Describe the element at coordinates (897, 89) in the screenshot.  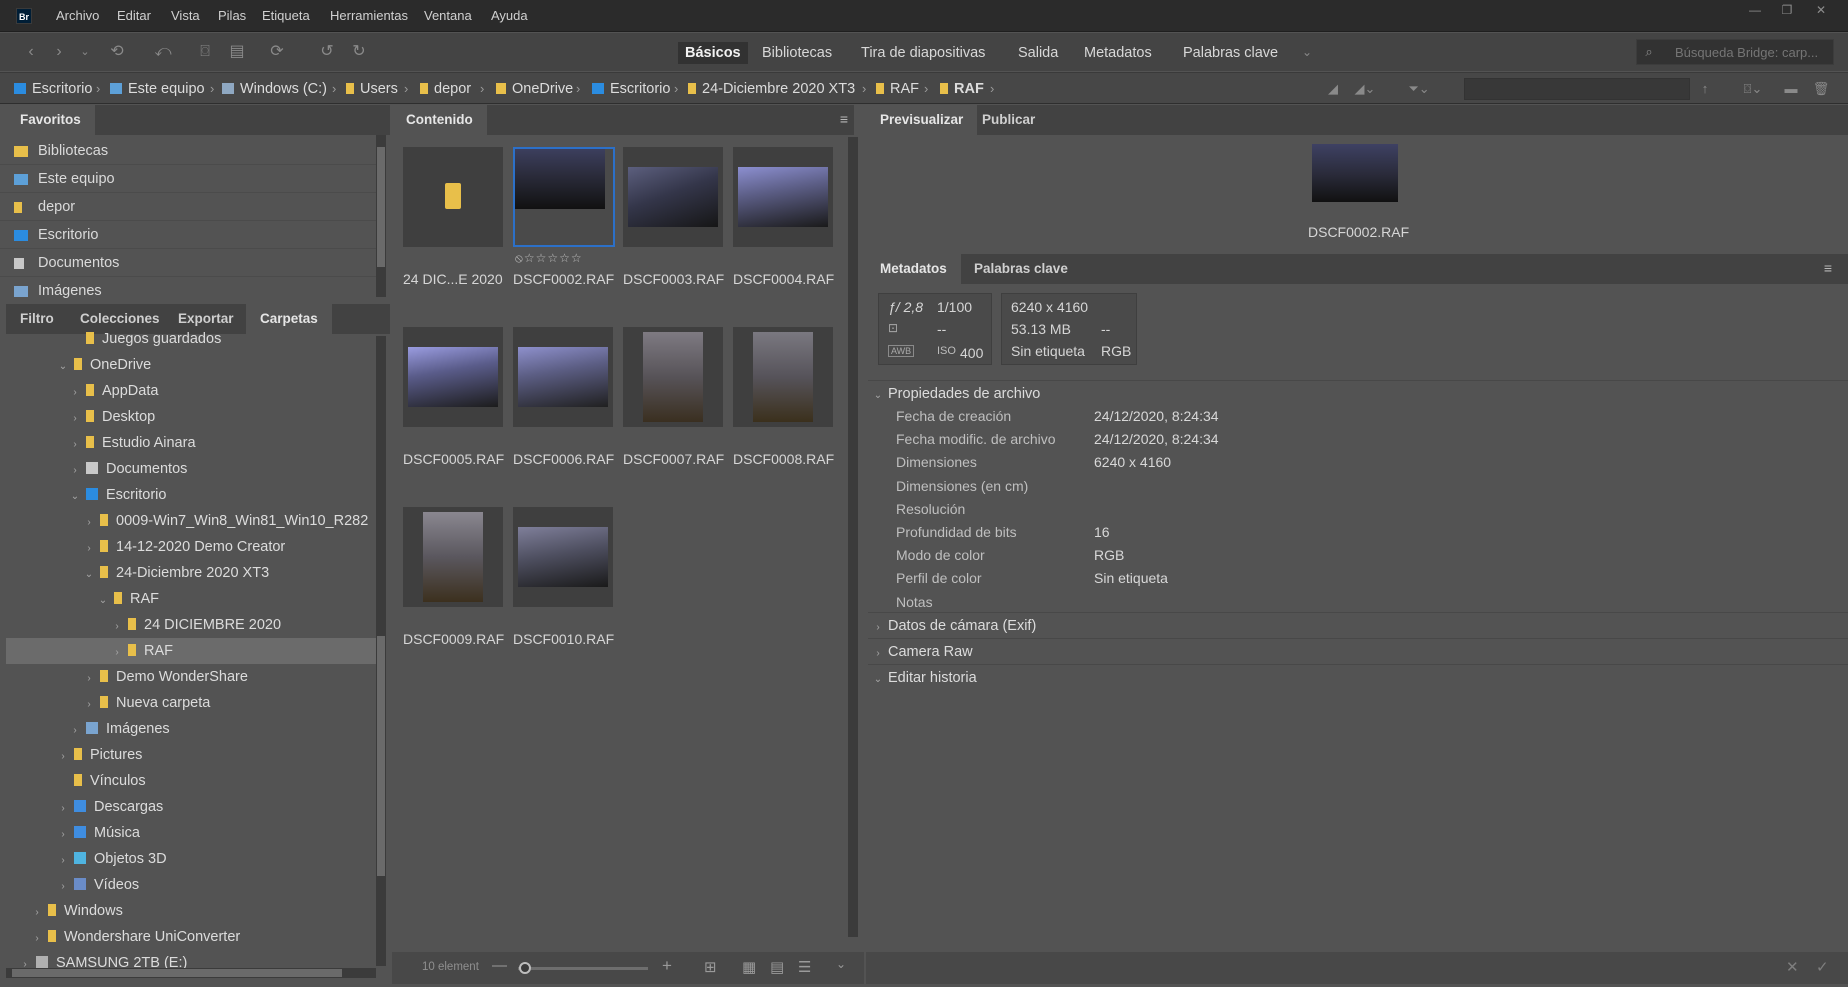
I see `crumb-raf: RAF` at that location.